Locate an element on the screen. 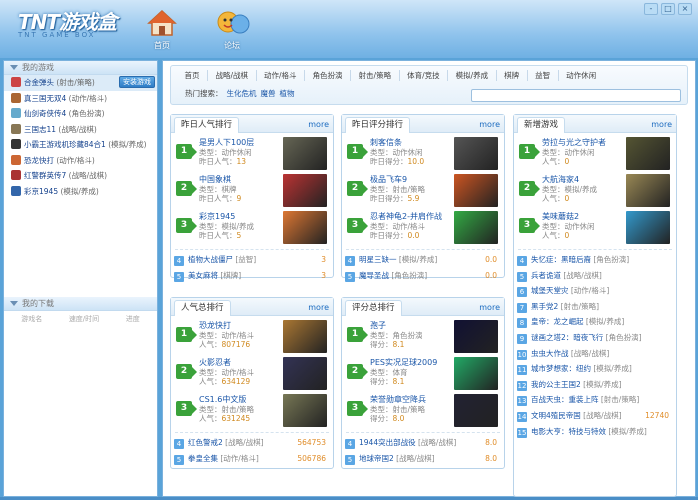 The image size is (698, 500). game-name: 黑手党2 is located at coordinates (544, 306).